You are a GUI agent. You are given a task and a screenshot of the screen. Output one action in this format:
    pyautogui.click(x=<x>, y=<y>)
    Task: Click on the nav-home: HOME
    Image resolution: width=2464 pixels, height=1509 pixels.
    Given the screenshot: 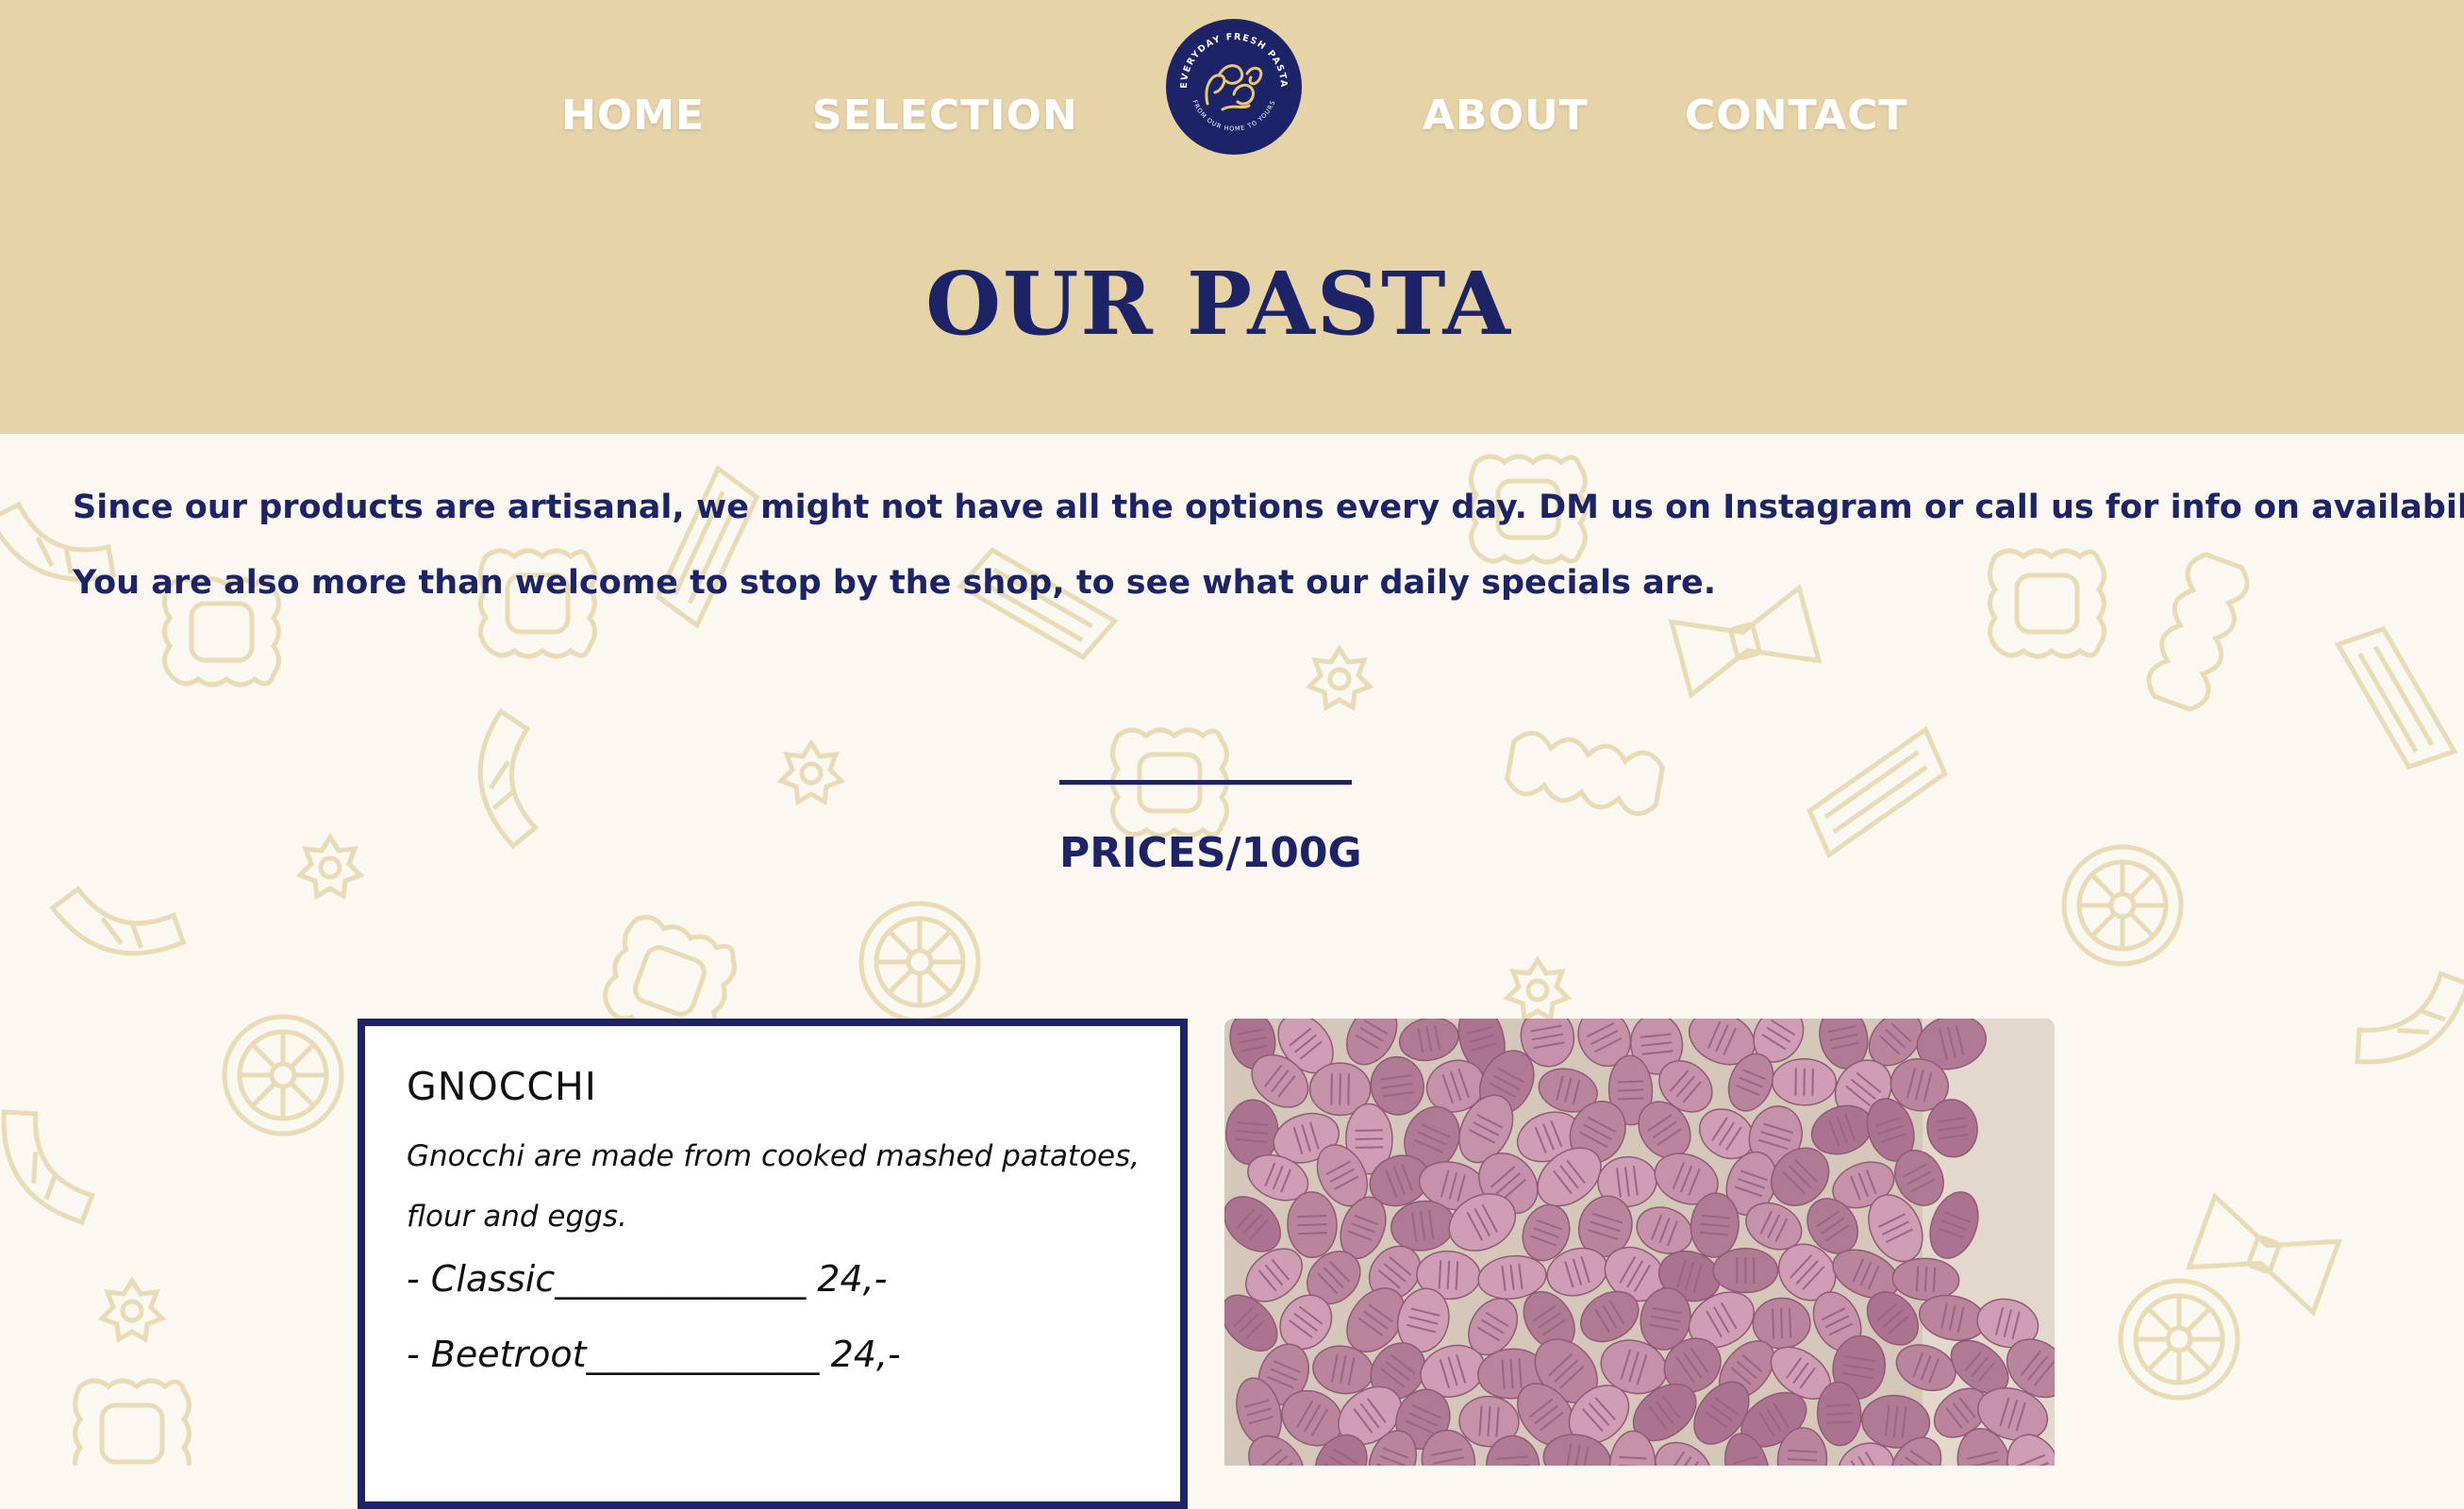 What is the action you would take?
    pyautogui.click(x=633, y=116)
    